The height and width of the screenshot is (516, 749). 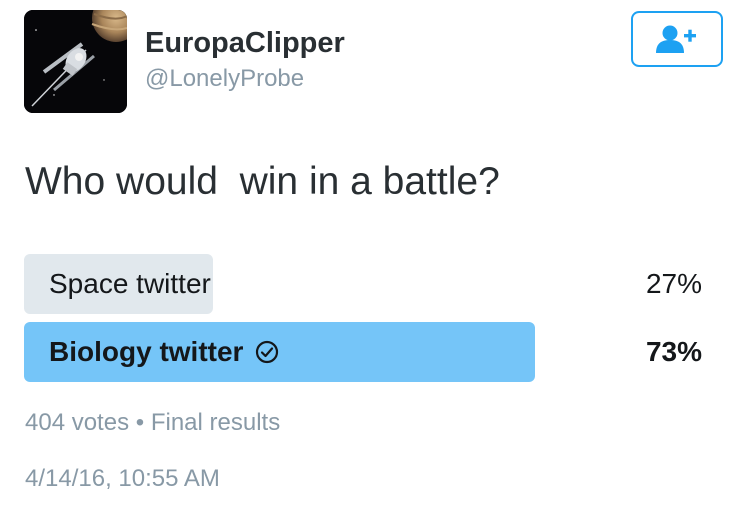 I want to click on poll-option-percent: 27%, so click(x=673, y=283).